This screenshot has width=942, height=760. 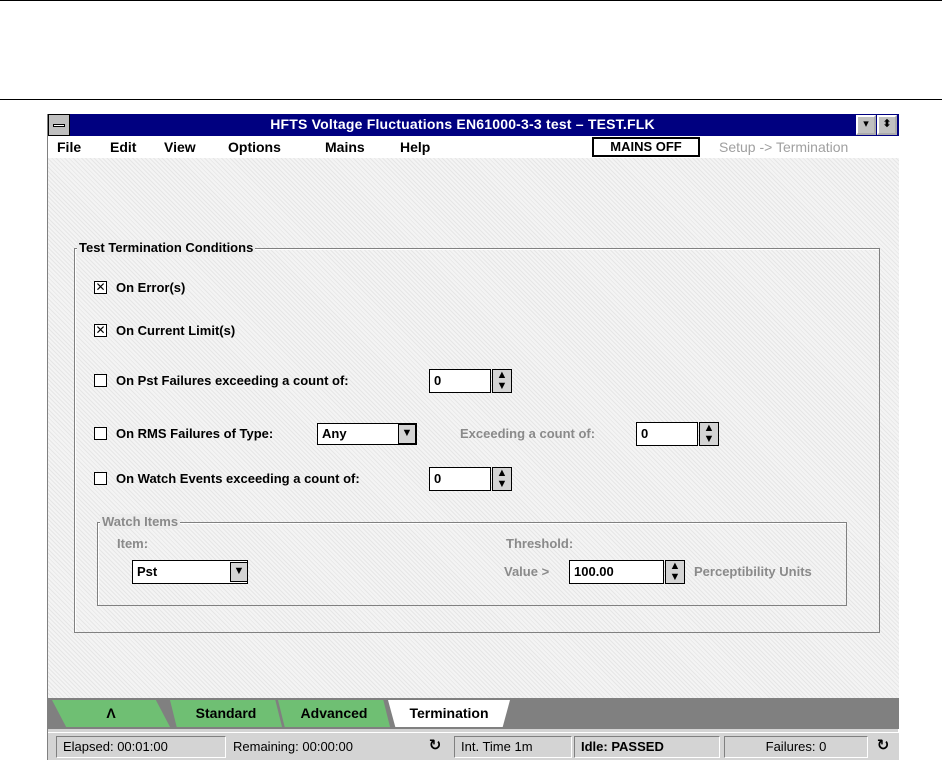 I want to click on item-label: Item:, so click(x=133, y=543).